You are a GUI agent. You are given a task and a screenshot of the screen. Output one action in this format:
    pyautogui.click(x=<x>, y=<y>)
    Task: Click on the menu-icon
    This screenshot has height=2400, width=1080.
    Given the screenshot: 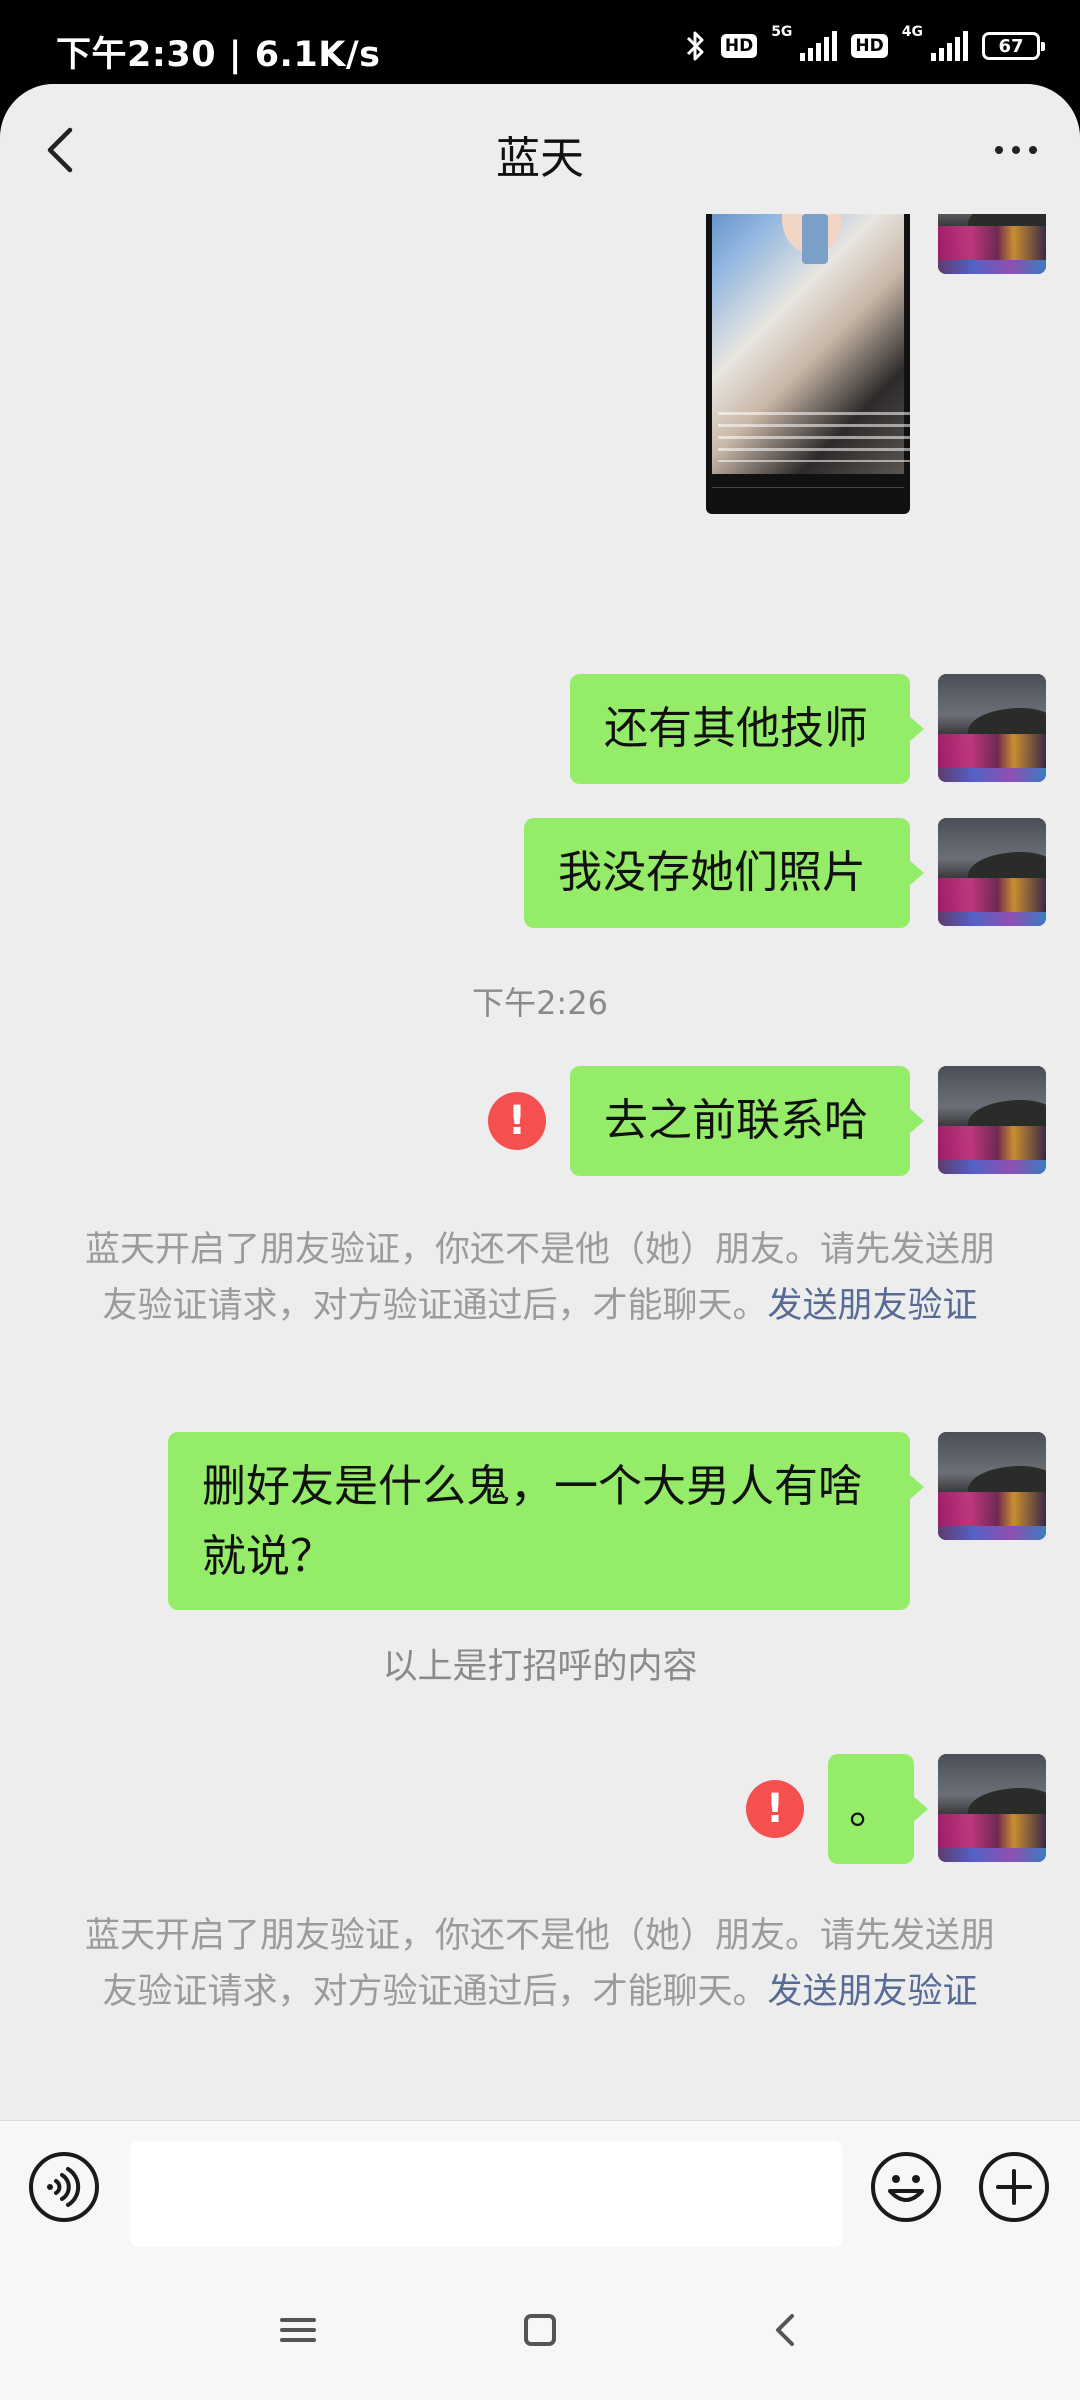 What is the action you would take?
    pyautogui.click(x=298, y=2330)
    